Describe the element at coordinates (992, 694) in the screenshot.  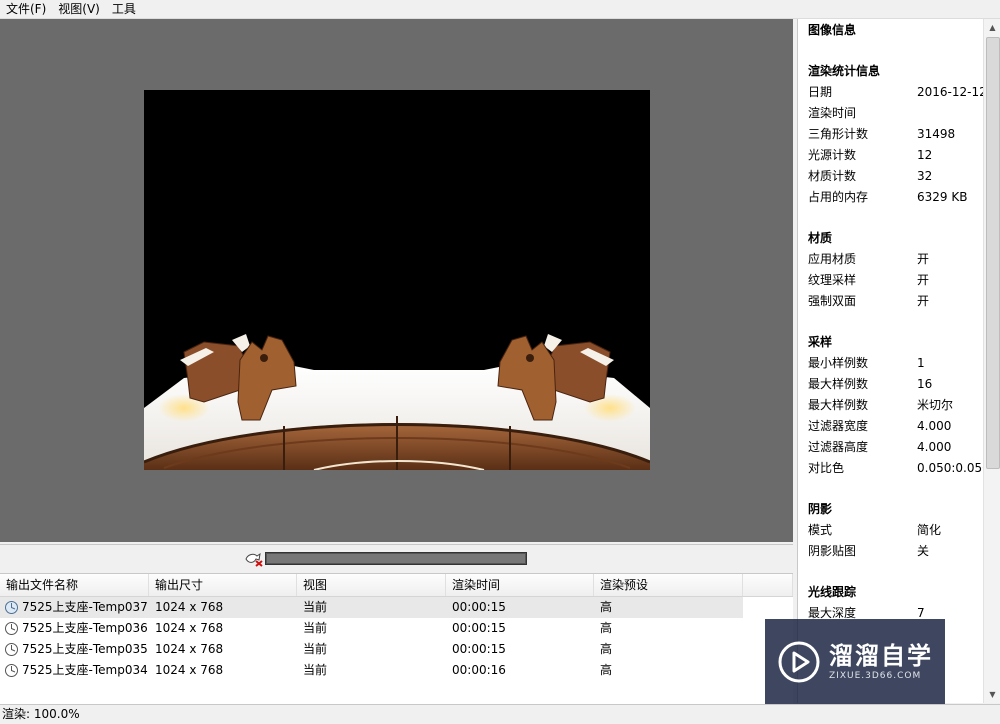
I see `scroll-down-arrow-icon: ▼` at that location.